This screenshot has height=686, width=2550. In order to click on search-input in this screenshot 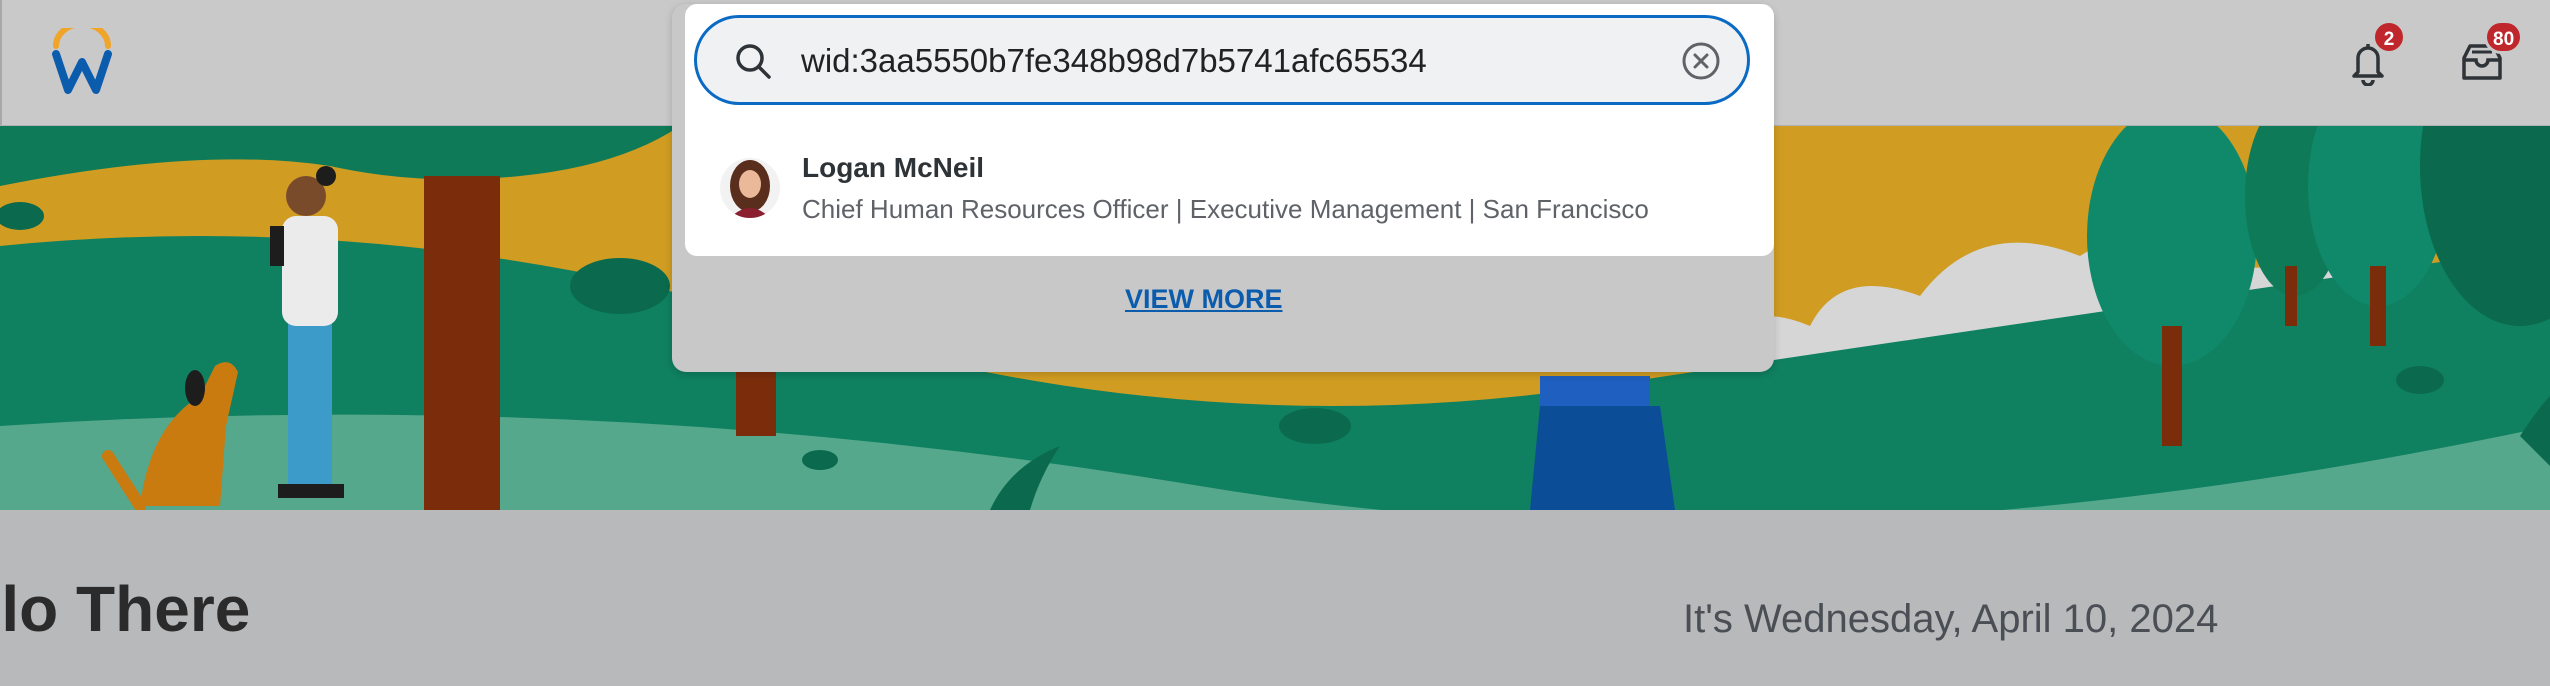, I will do `click(1211, 61)`.